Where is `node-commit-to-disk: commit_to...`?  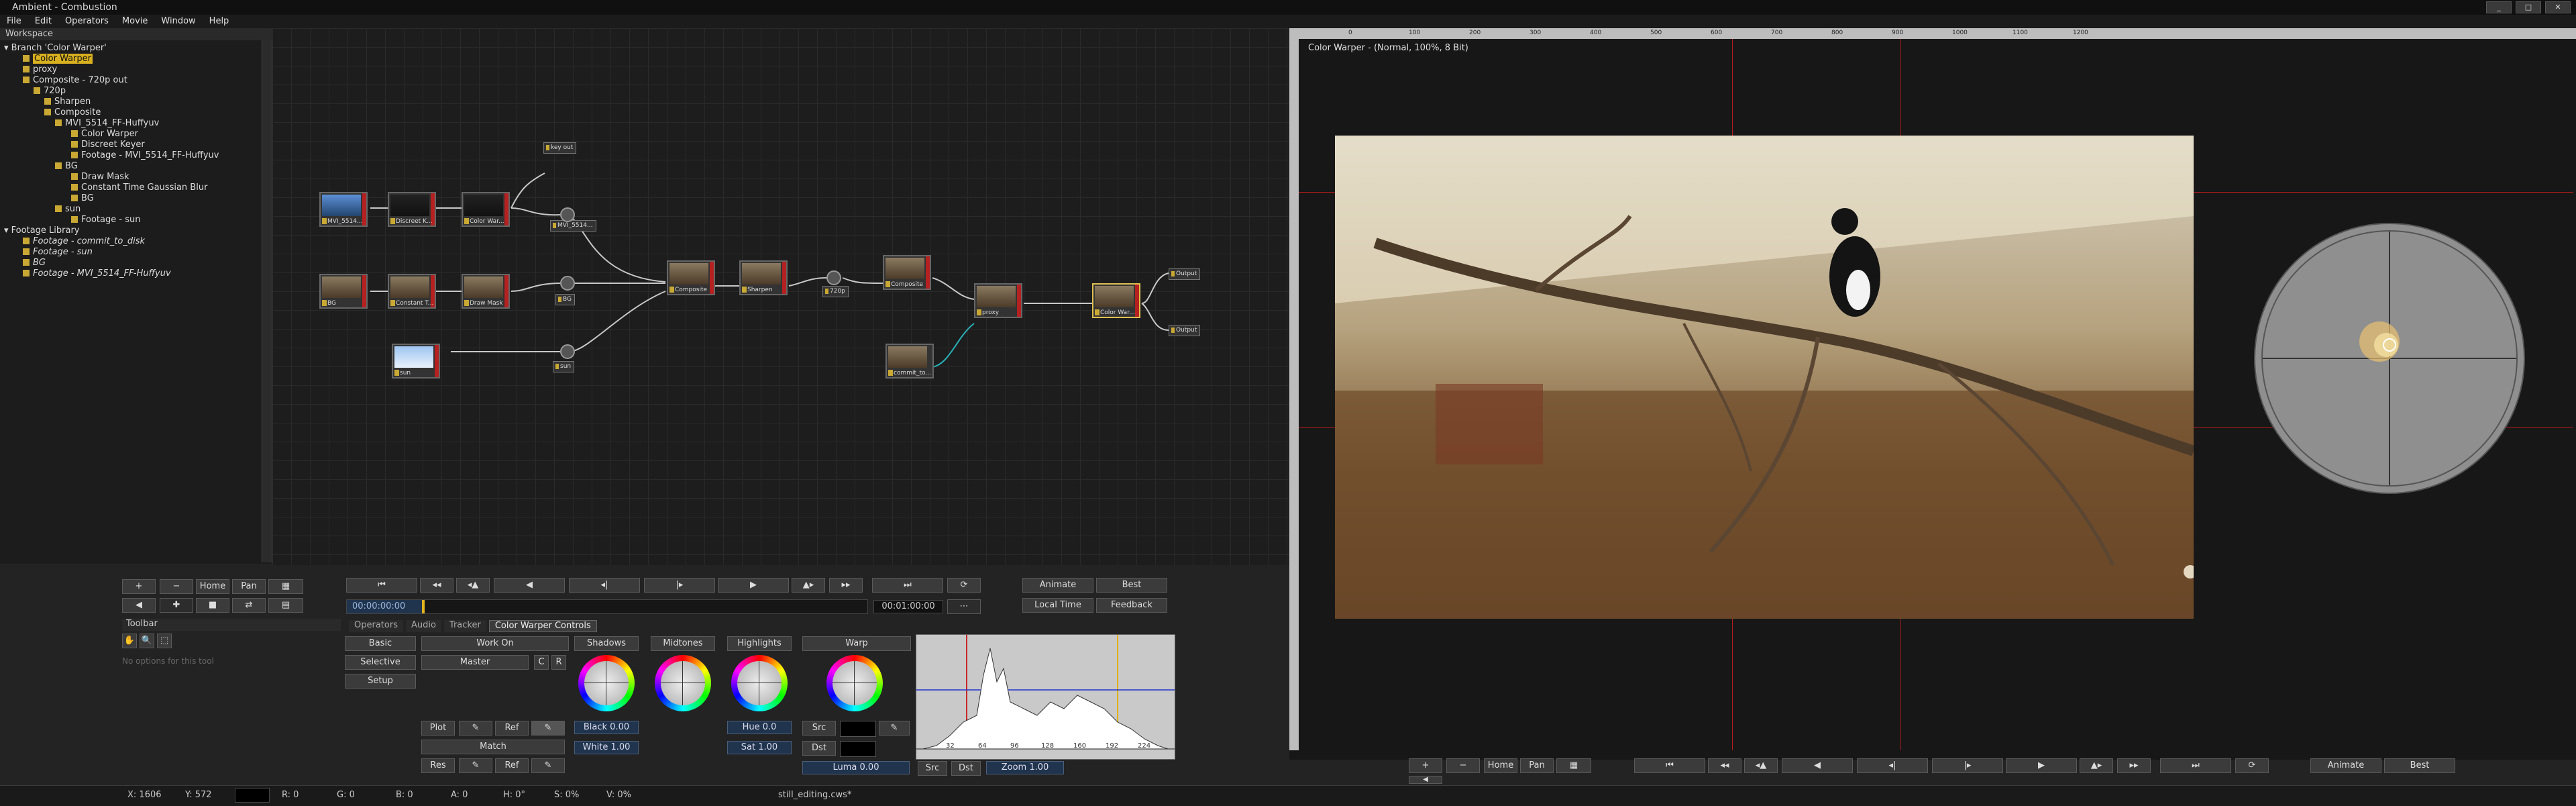
node-commit-to-disk: commit_to... is located at coordinates (909, 361).